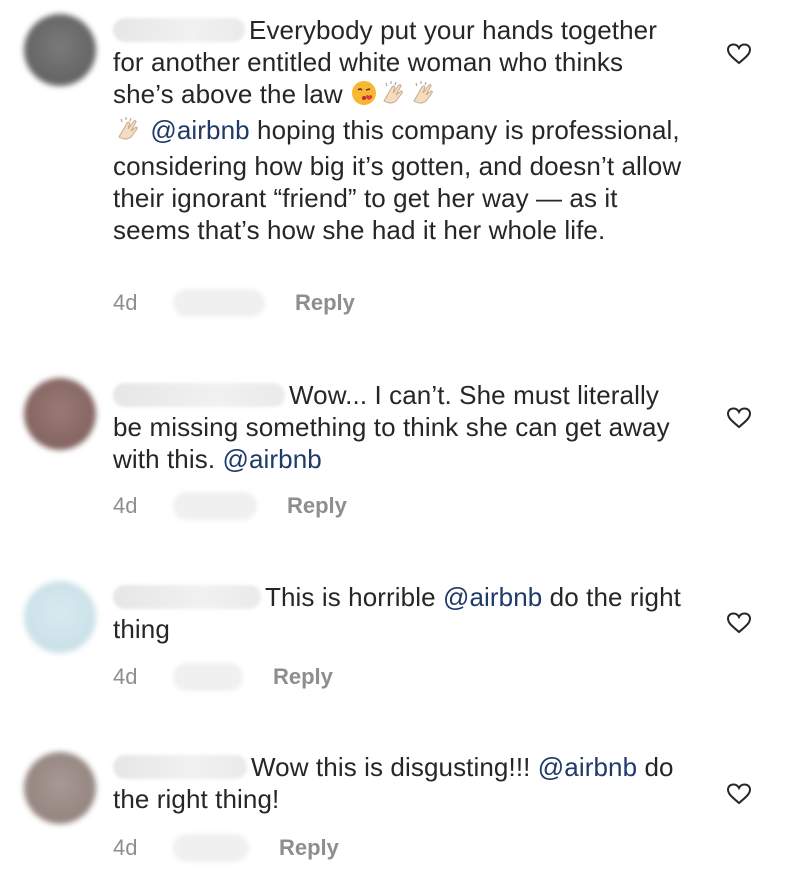 The height and width of the screenshot is (874, 800). Describe the element at coordinates (354, 597) in the screenshot. I see `comment-text-part: This is horrible` at that location.